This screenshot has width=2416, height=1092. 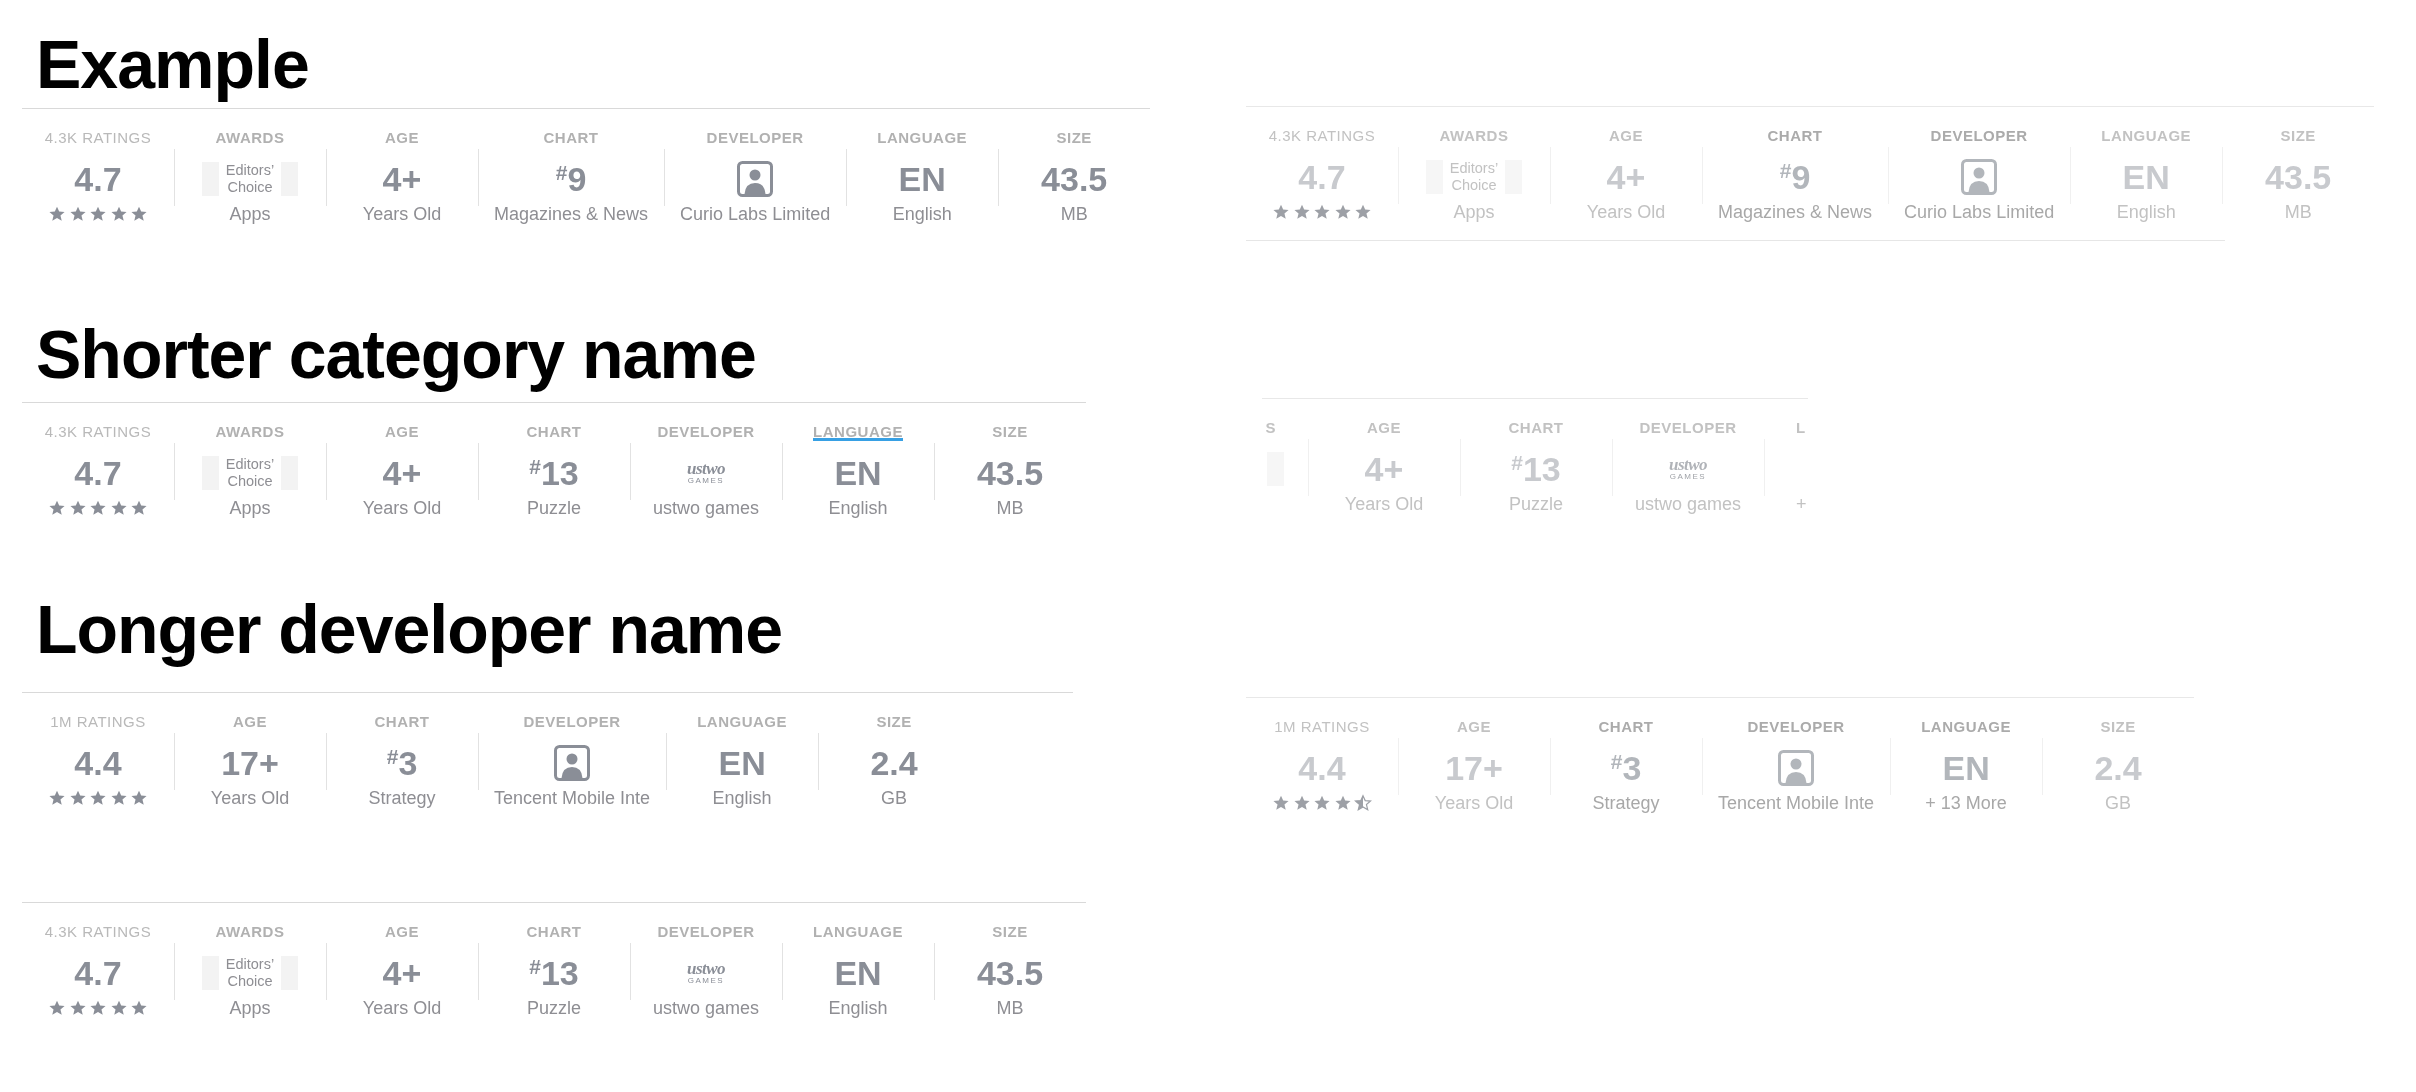 I want to click on stat-value: 4.7, so click(x=98, y=473).